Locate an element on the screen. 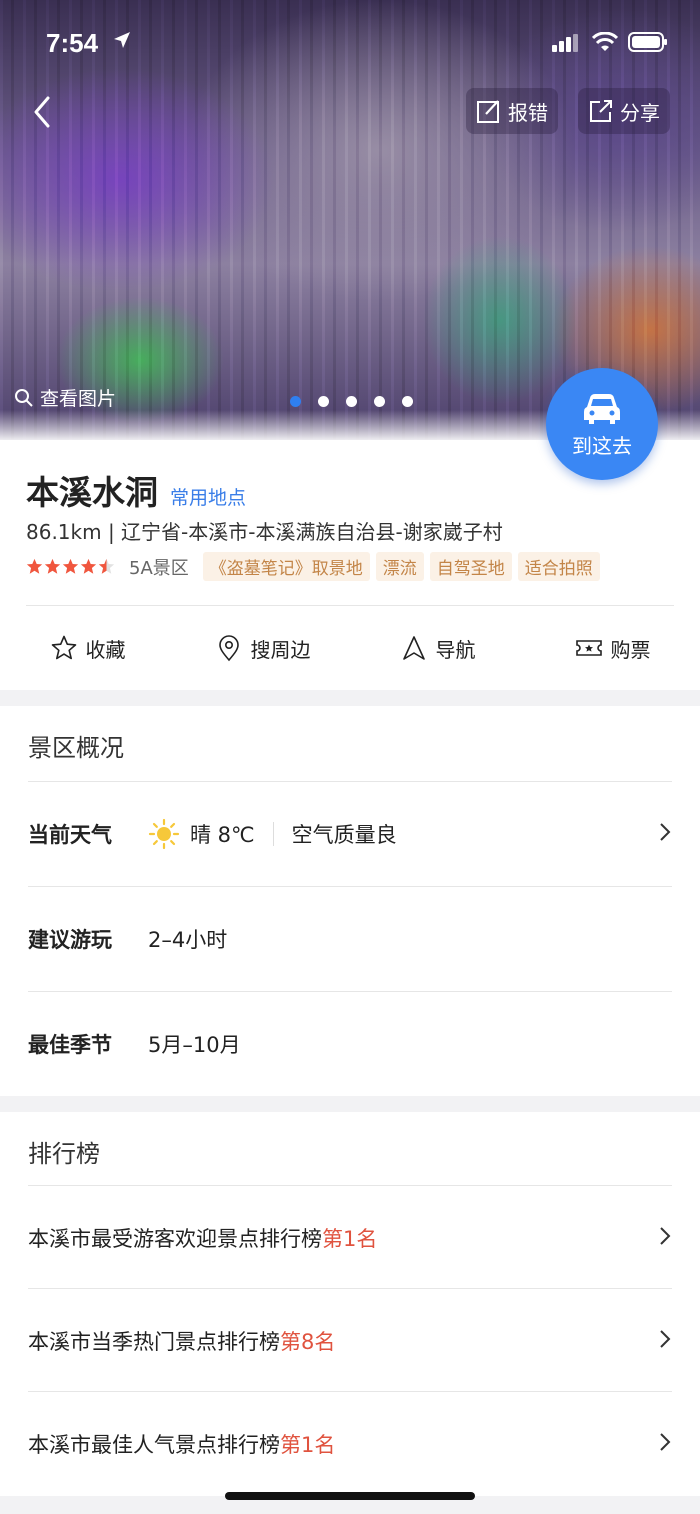  search-icon is located at coordinates (24, 397).